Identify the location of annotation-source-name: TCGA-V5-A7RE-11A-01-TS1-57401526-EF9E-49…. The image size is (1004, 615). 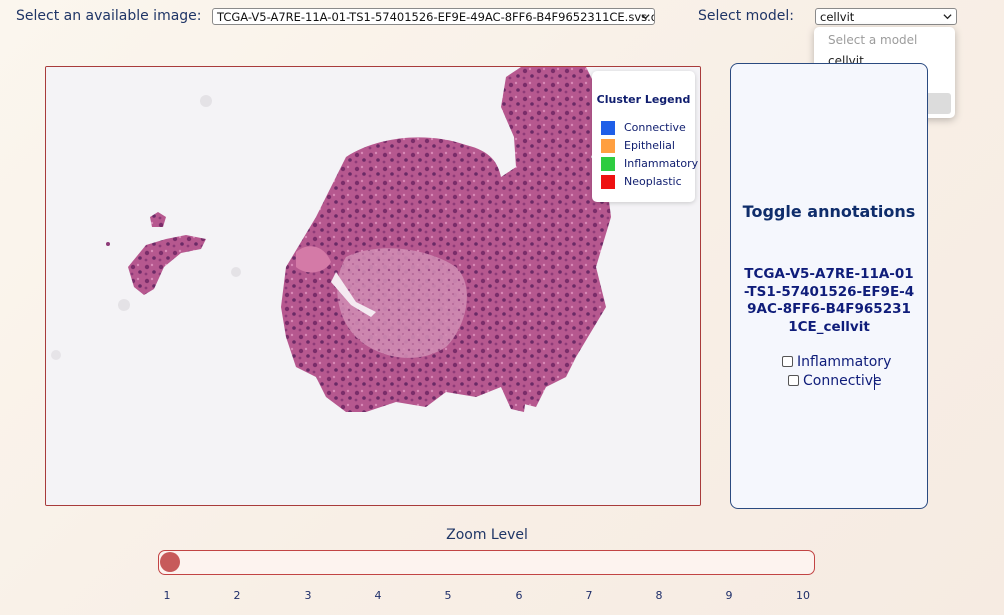
(829, 300).